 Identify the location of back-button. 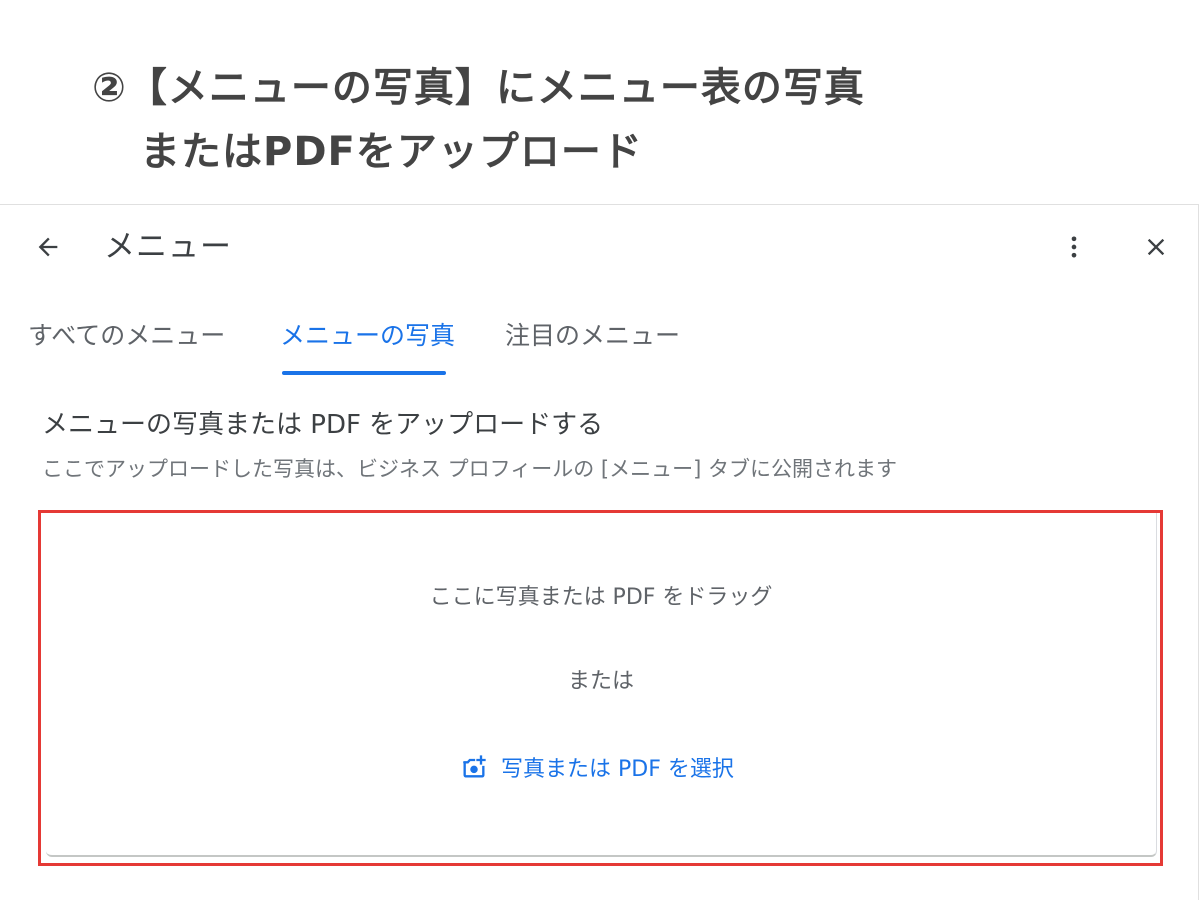
(48, 247).